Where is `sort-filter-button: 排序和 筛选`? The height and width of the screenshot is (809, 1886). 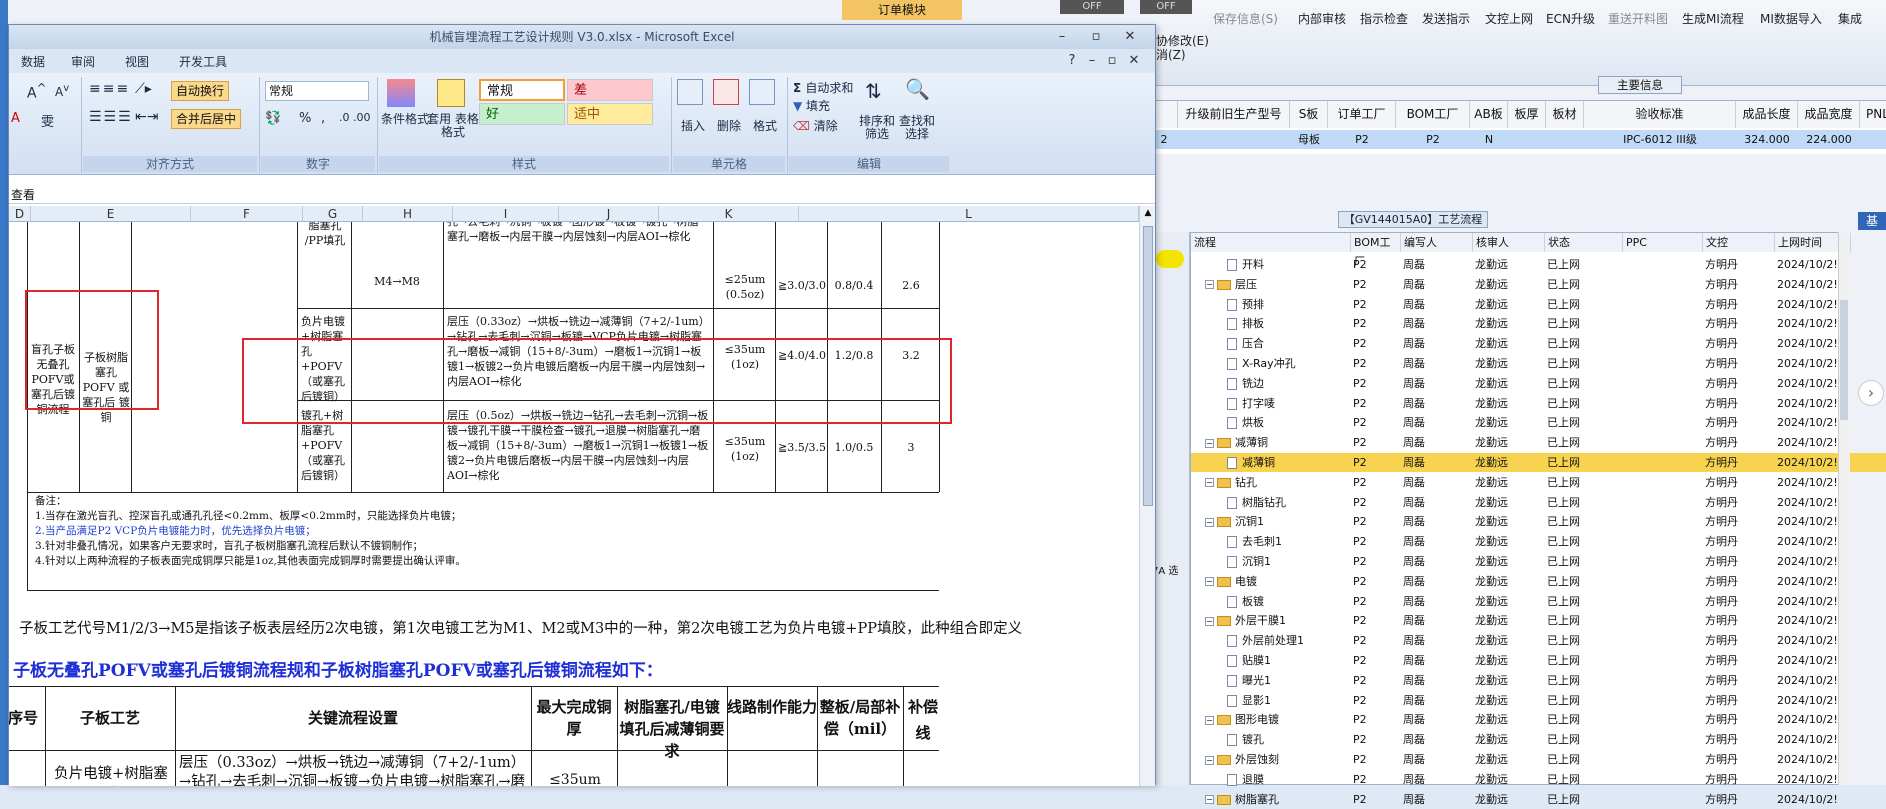 sort-filter-button: 排序和 筛选 is located at coordinates (877, 128).